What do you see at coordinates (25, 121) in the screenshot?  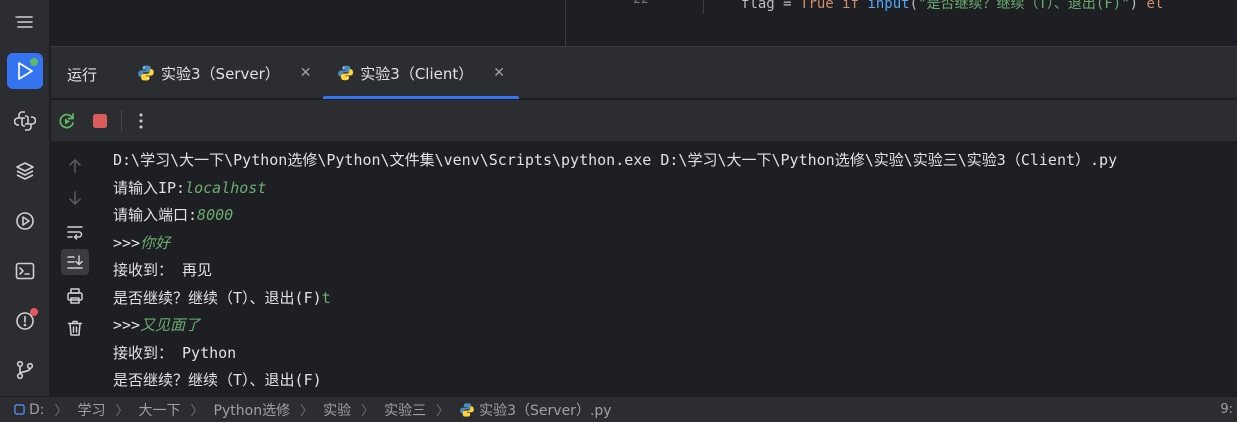 I see `python-console-icon` at bounding box center [25, 121].